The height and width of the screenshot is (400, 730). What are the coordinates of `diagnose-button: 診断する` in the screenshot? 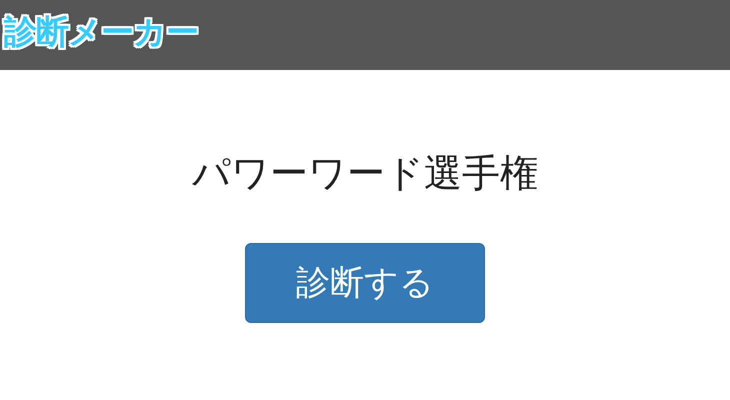 It's located at (365, 283).